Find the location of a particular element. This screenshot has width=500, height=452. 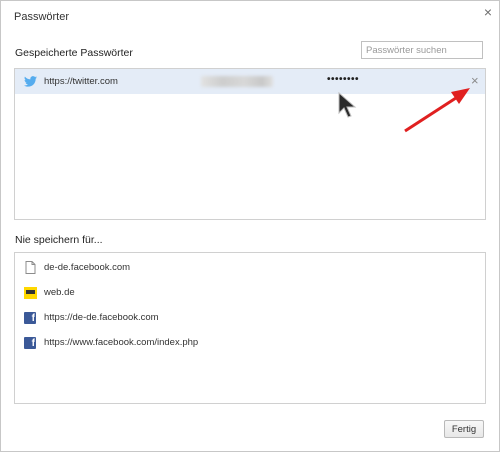

list-item: f https://de-de.facebook.com is located at coordinates (250, 317).